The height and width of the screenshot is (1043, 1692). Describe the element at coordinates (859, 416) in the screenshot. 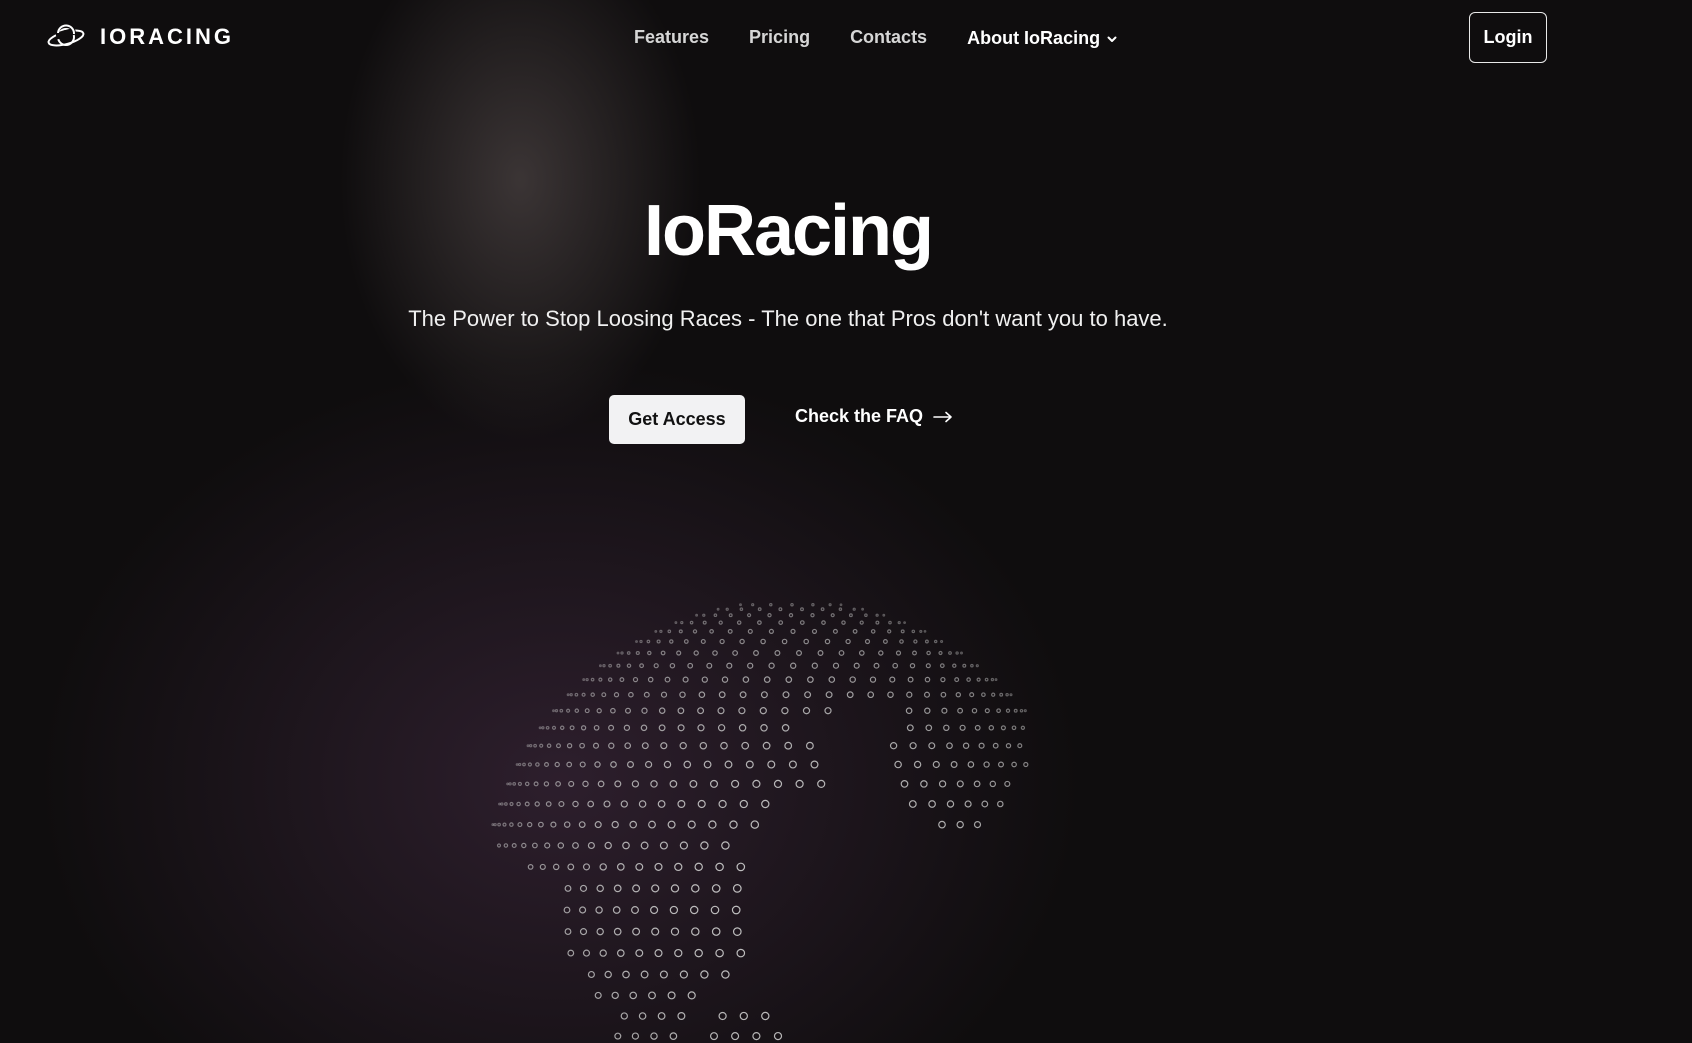

I see `check-faq-label: Check the FAQ` at that location.